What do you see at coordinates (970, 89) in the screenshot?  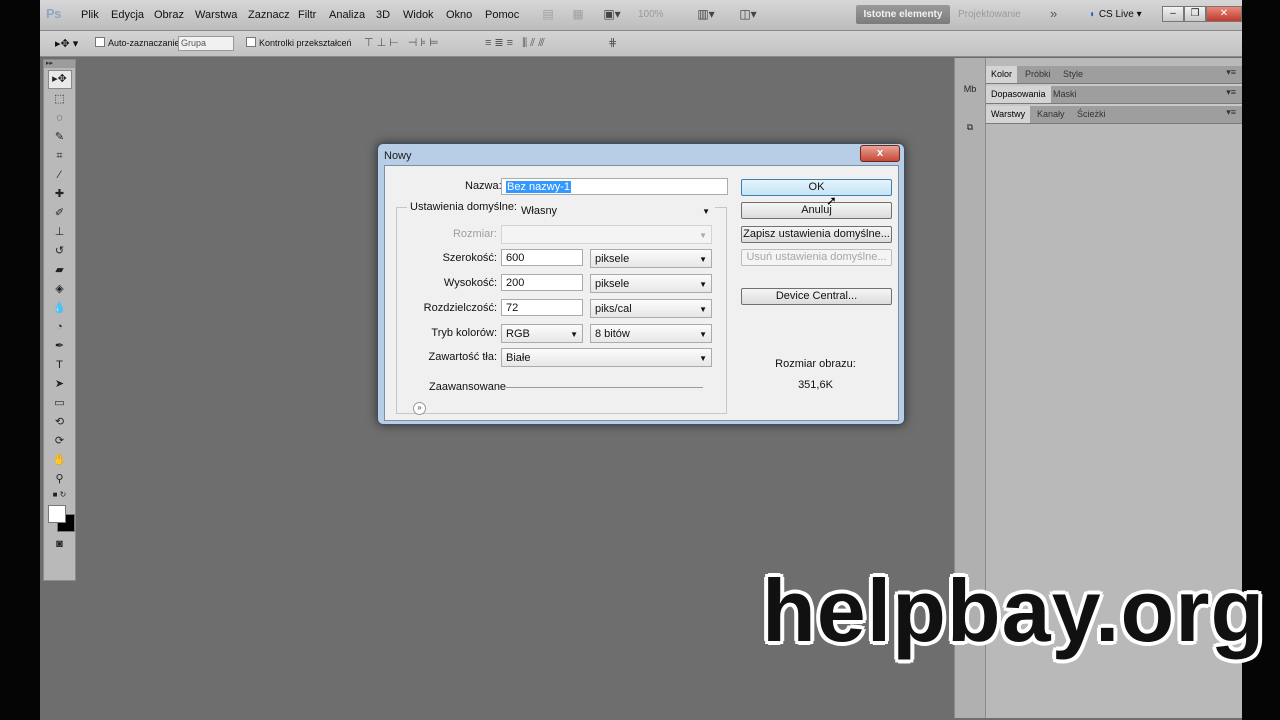 I see `mini-bridge-panel-icon: Mb` at bounding box center [970, 89].